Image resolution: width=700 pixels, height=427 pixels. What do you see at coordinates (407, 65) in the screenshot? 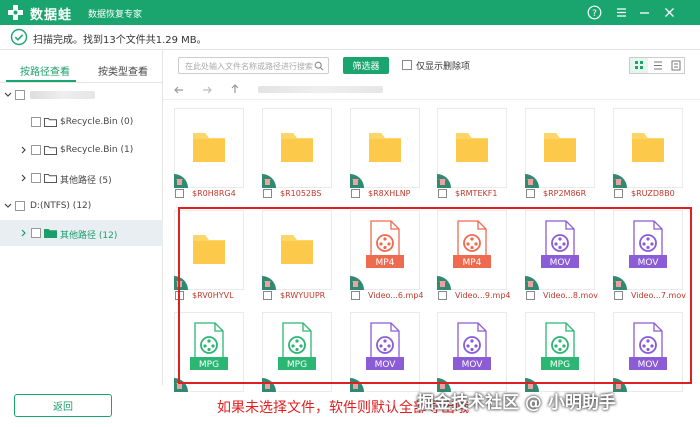
I see `only-deleted-checkbox` at bounding box center [407, 65].